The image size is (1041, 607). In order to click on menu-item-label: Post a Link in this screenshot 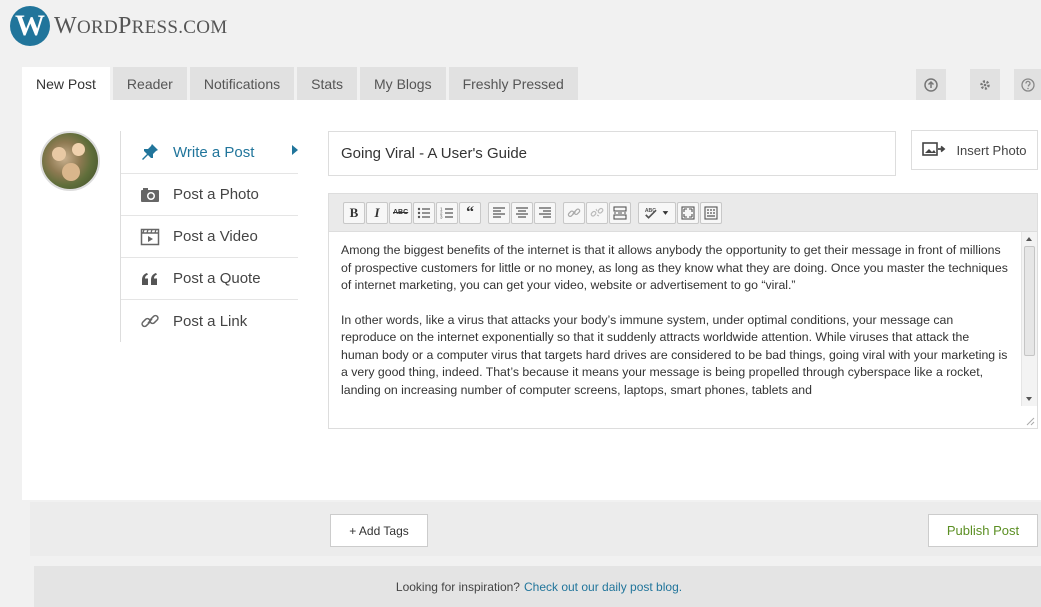, I will do `click(210, 321)`.